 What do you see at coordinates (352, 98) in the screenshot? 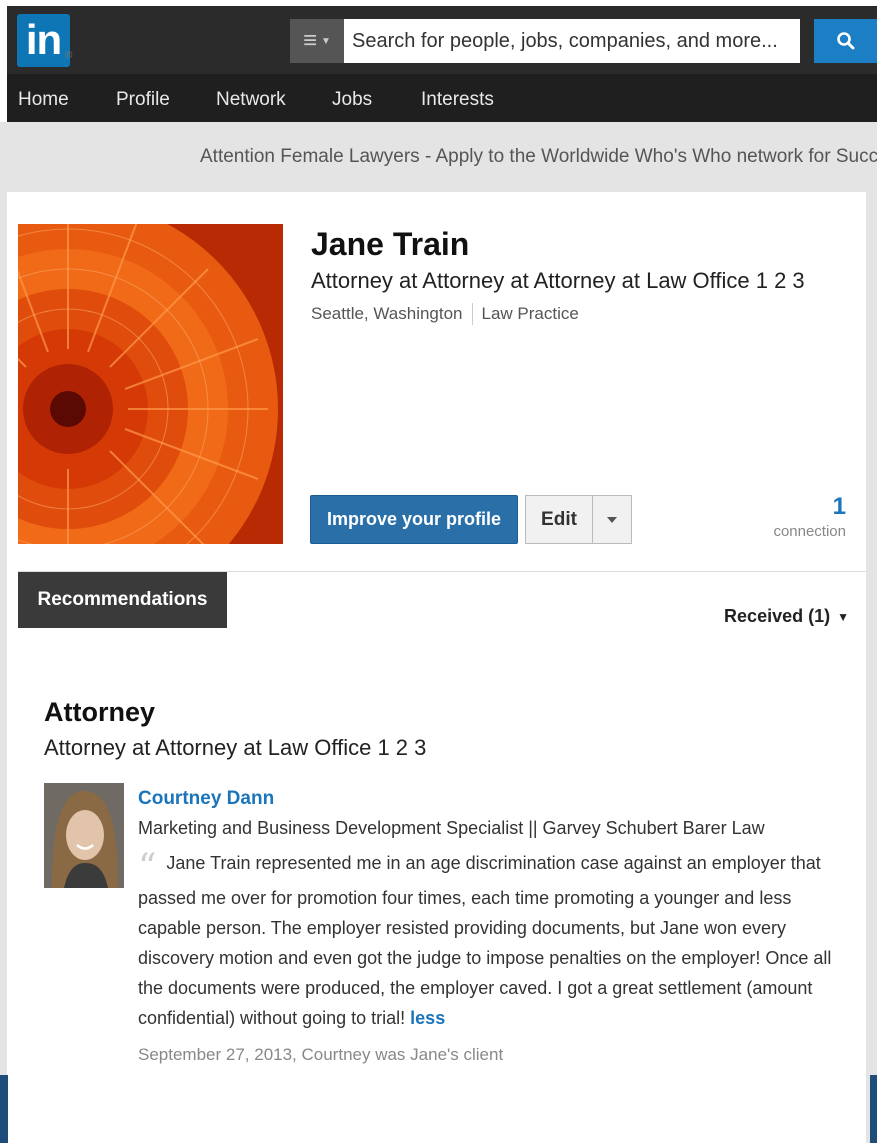
I see `nav-jobs: Jobs` at bounding box center [352, 98].